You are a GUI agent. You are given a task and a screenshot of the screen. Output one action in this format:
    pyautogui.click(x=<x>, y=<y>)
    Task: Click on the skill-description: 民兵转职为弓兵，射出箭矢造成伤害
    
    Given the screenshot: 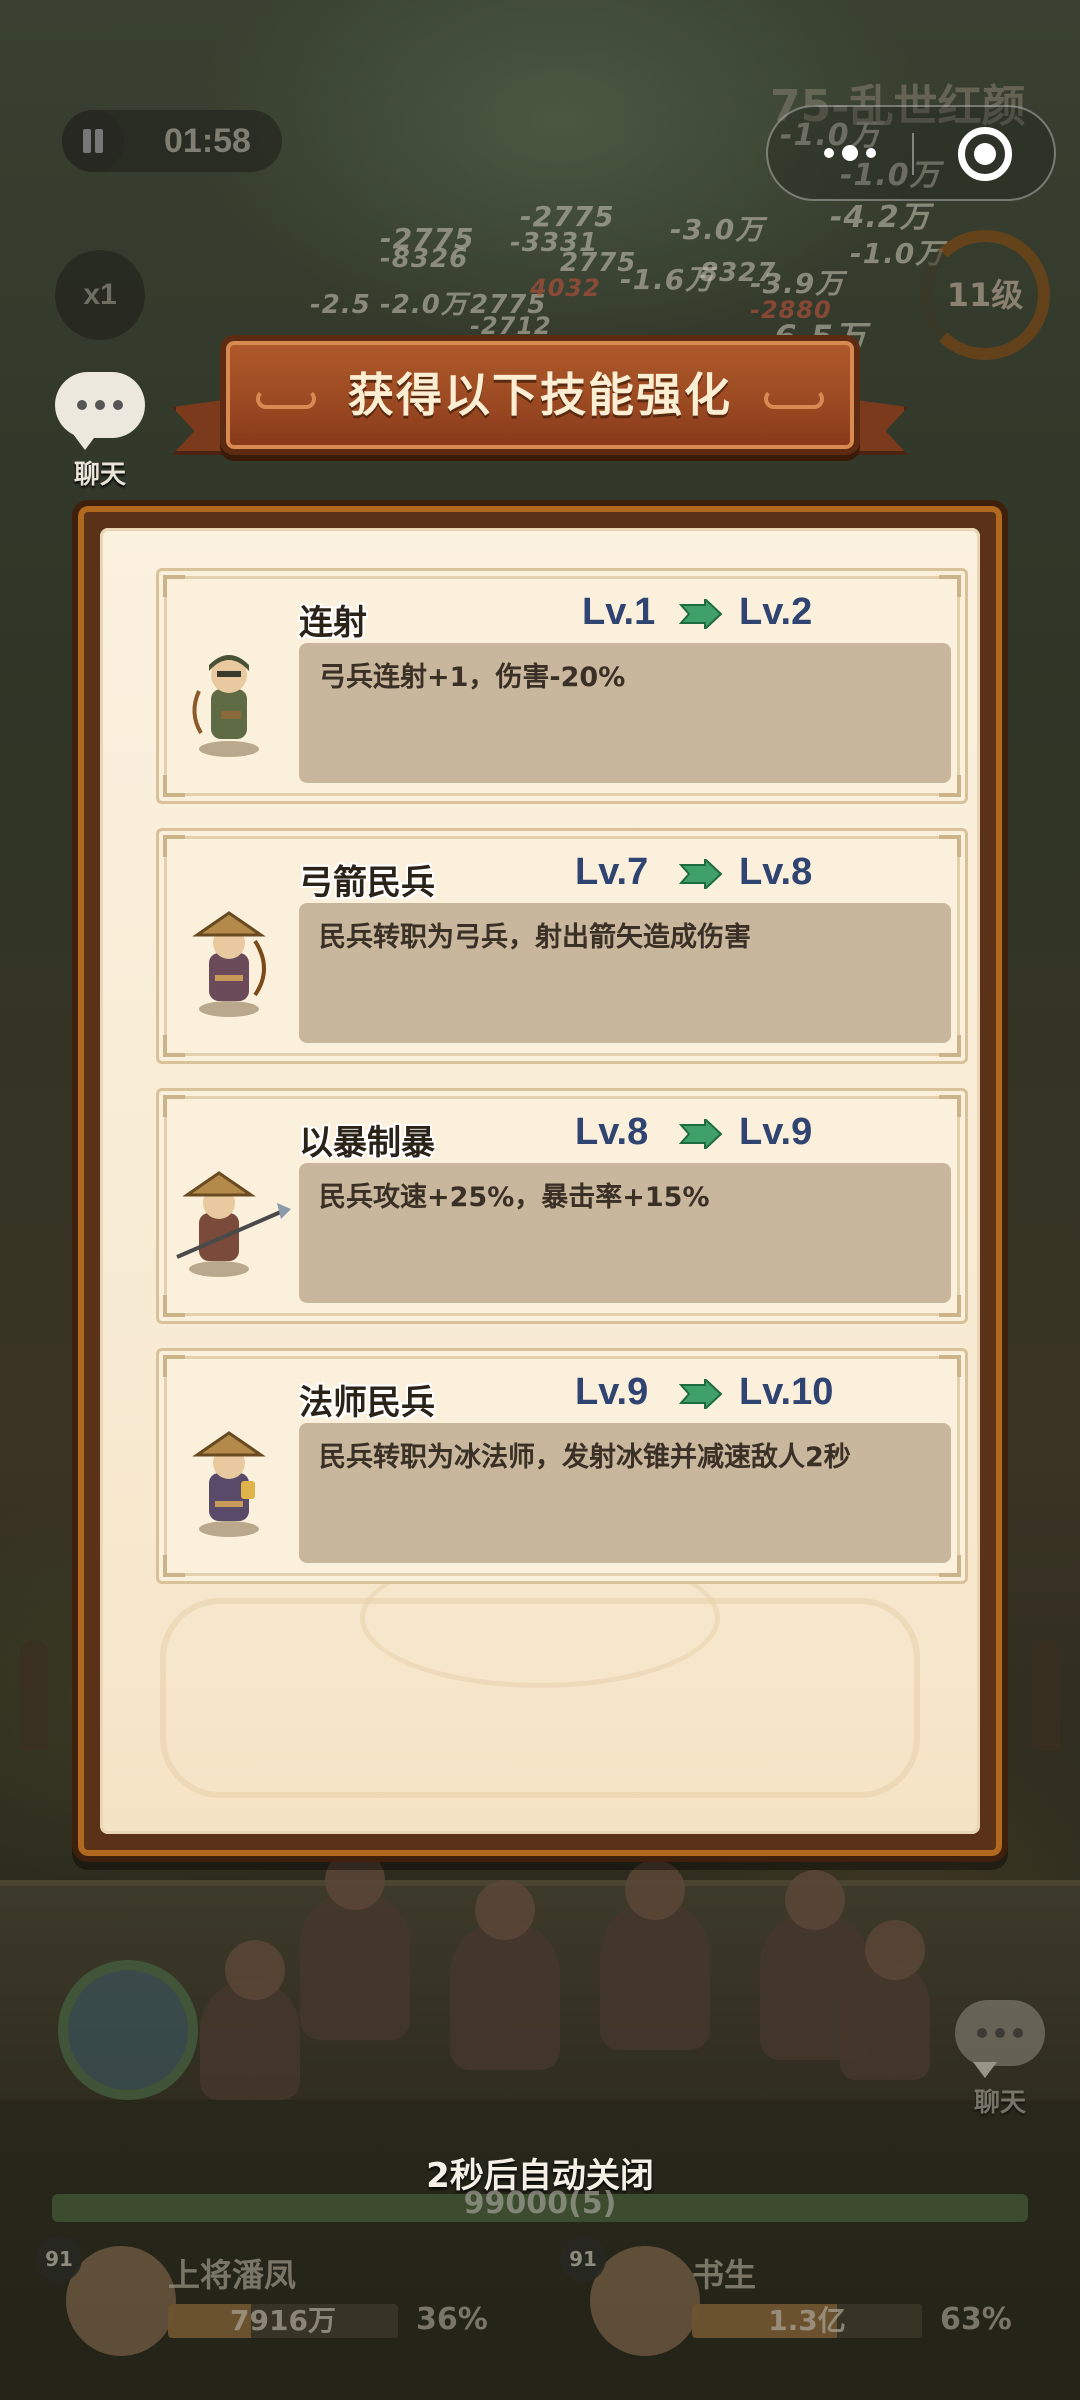 What is the action you would take?
    pyautogui.click(x=535, y=937)
    